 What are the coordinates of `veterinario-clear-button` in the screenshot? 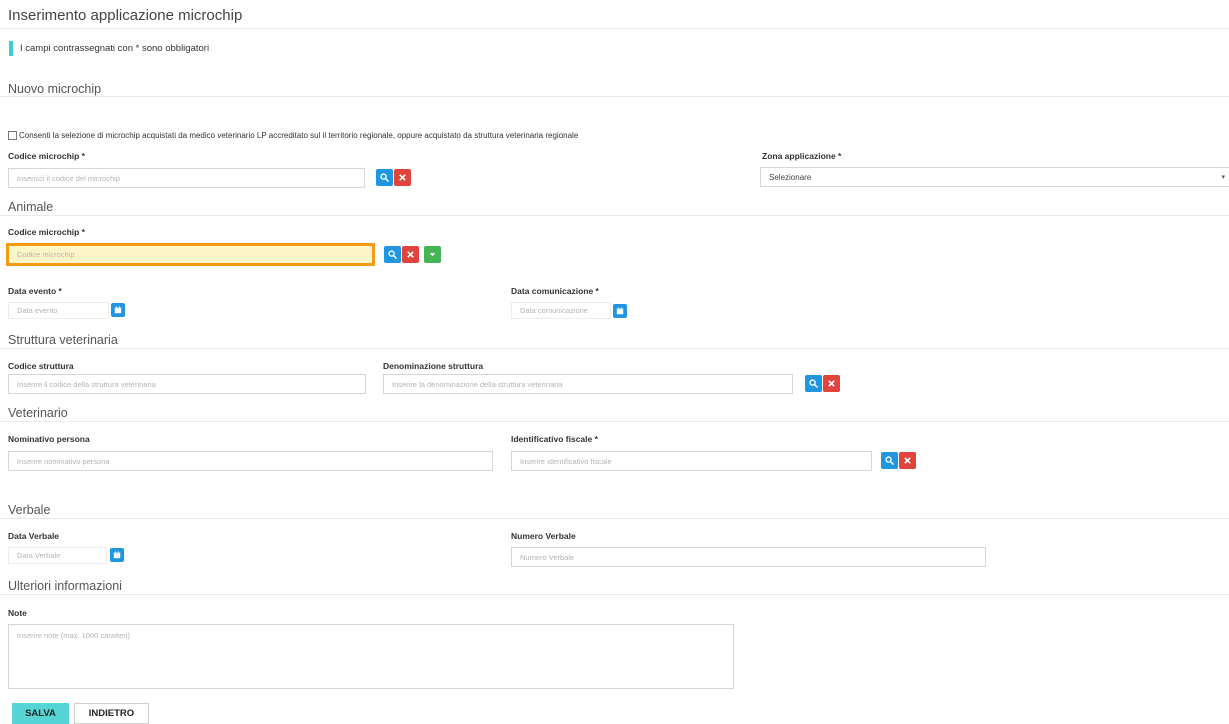 It's located at (907, 460).